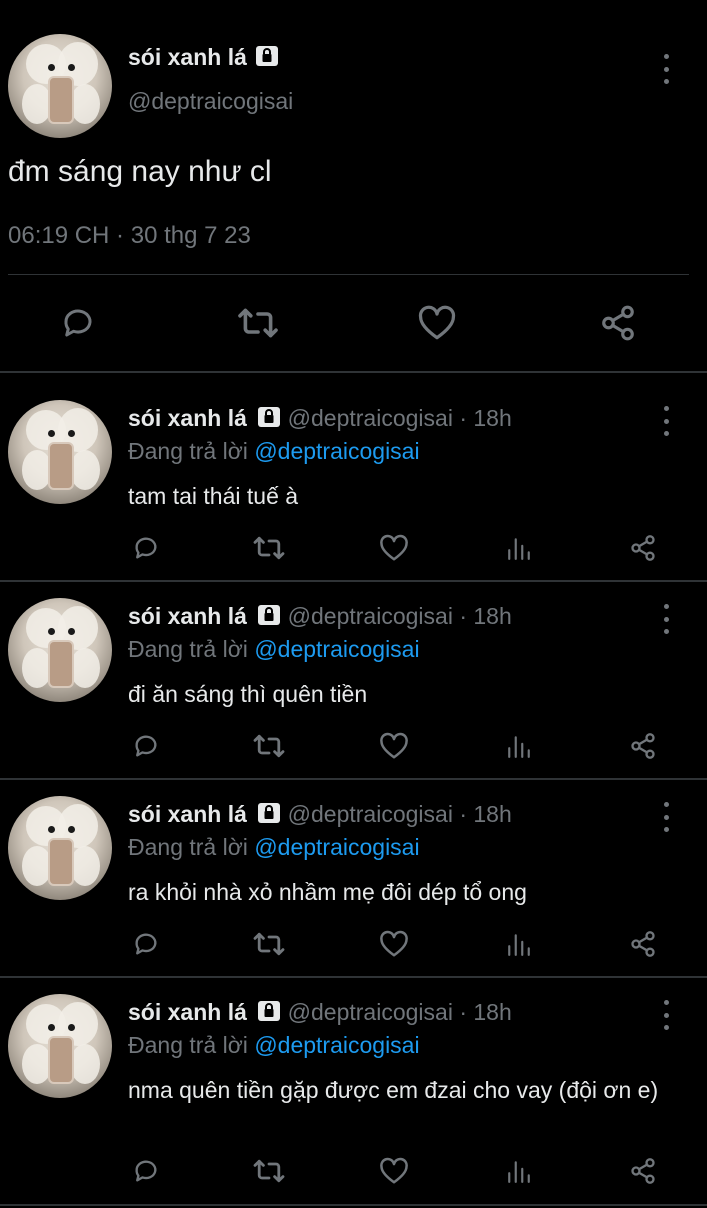 This screenshot has height=1208, width=707. Describe the element at coordinates (129, 236) in the screenshot. I see `tweet-timestamp: 06:19 CH · 30 thg 7 23` at that location.